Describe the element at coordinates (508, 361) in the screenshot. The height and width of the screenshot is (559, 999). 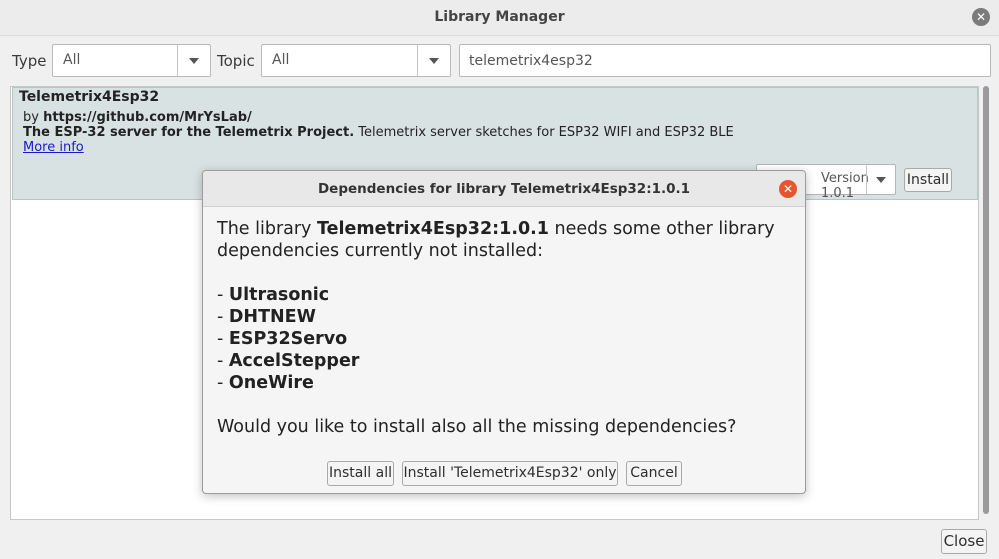
I see `dependency-item: - AccelStepper` at that location.